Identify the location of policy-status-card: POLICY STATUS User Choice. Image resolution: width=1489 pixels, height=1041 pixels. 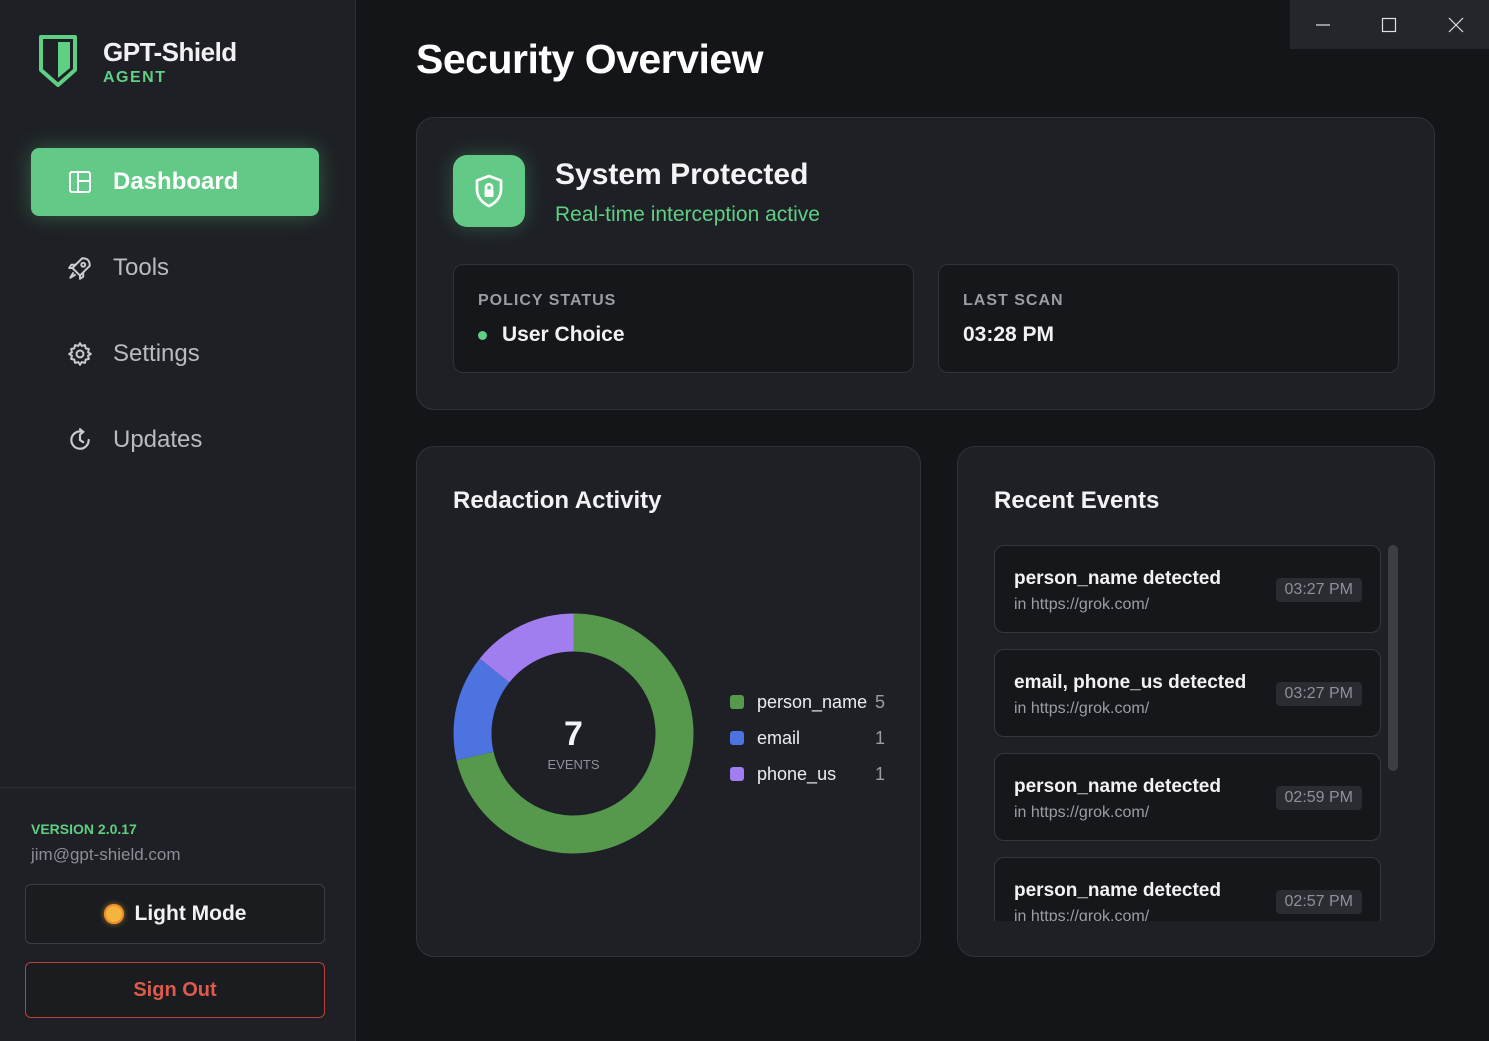
(683, 318).